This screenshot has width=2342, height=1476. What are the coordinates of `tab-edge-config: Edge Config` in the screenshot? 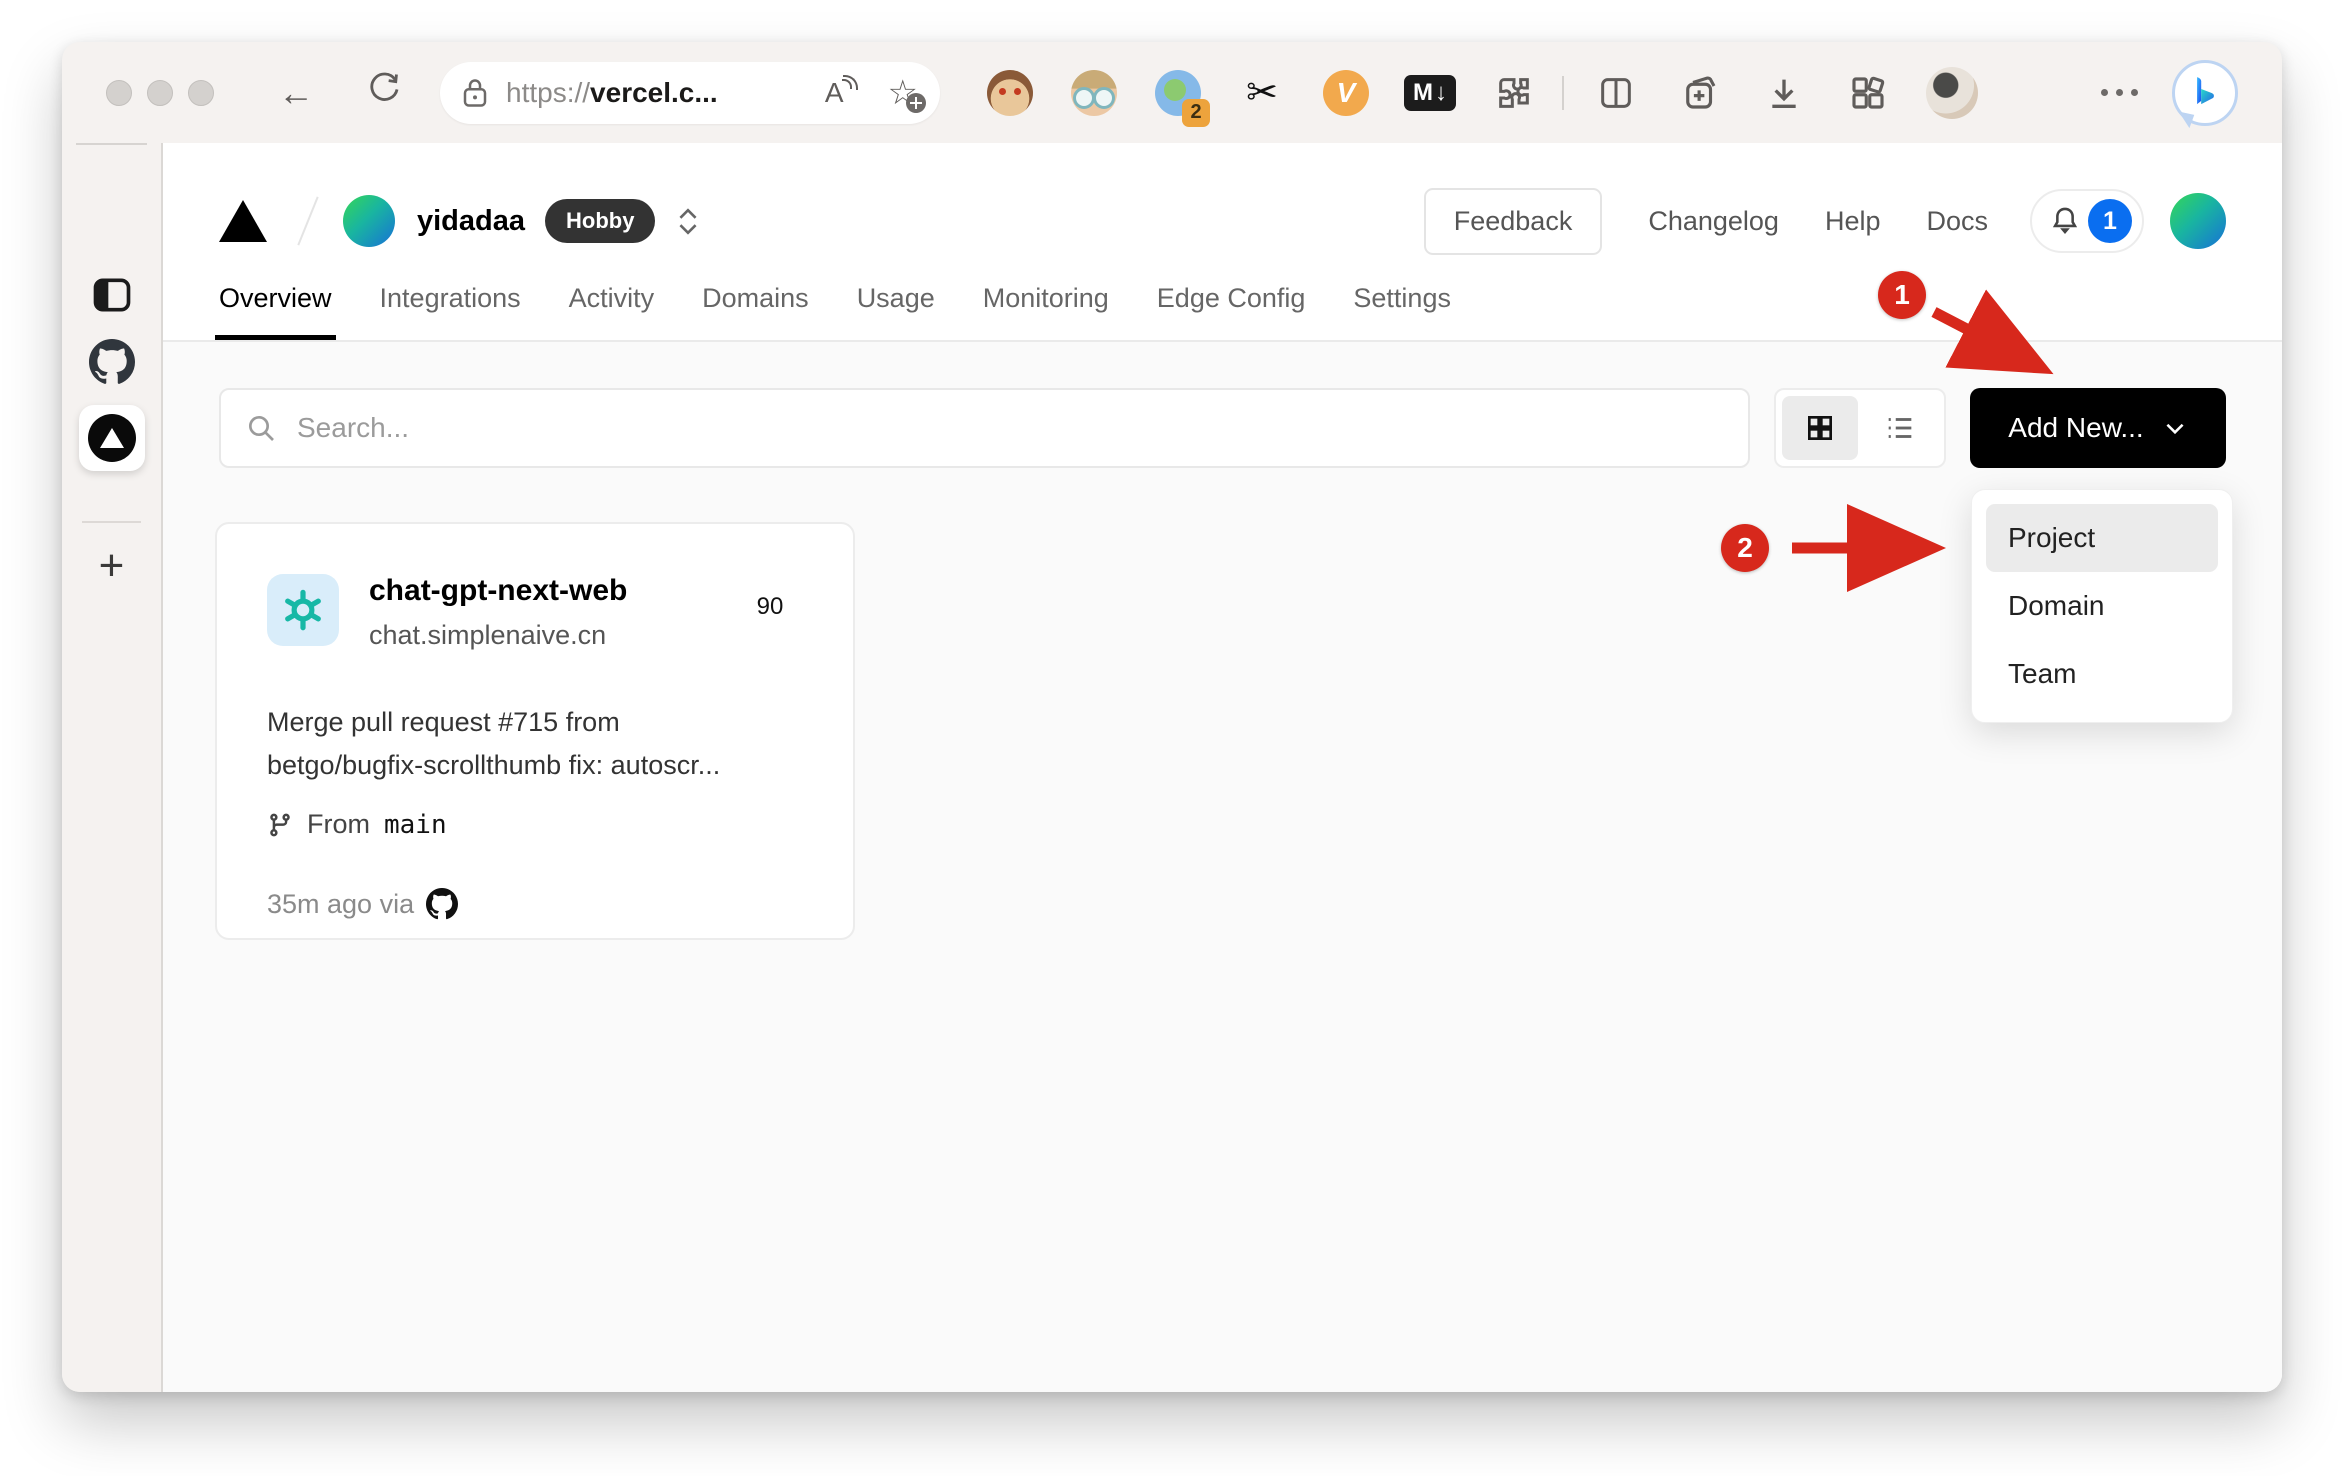 It's located at (1231, 311).